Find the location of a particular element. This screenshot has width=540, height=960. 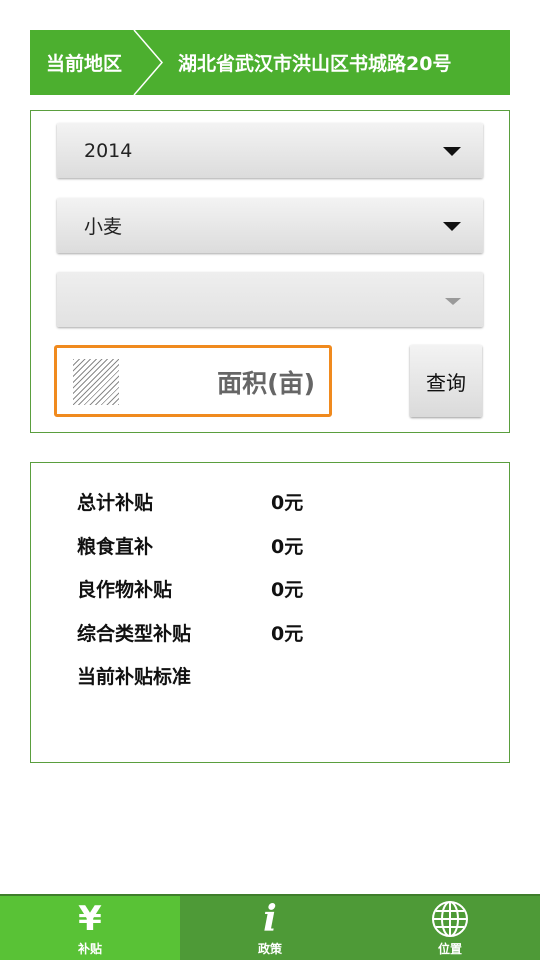

crop-select-value: 小麦 is located at coordinates (103, 227).